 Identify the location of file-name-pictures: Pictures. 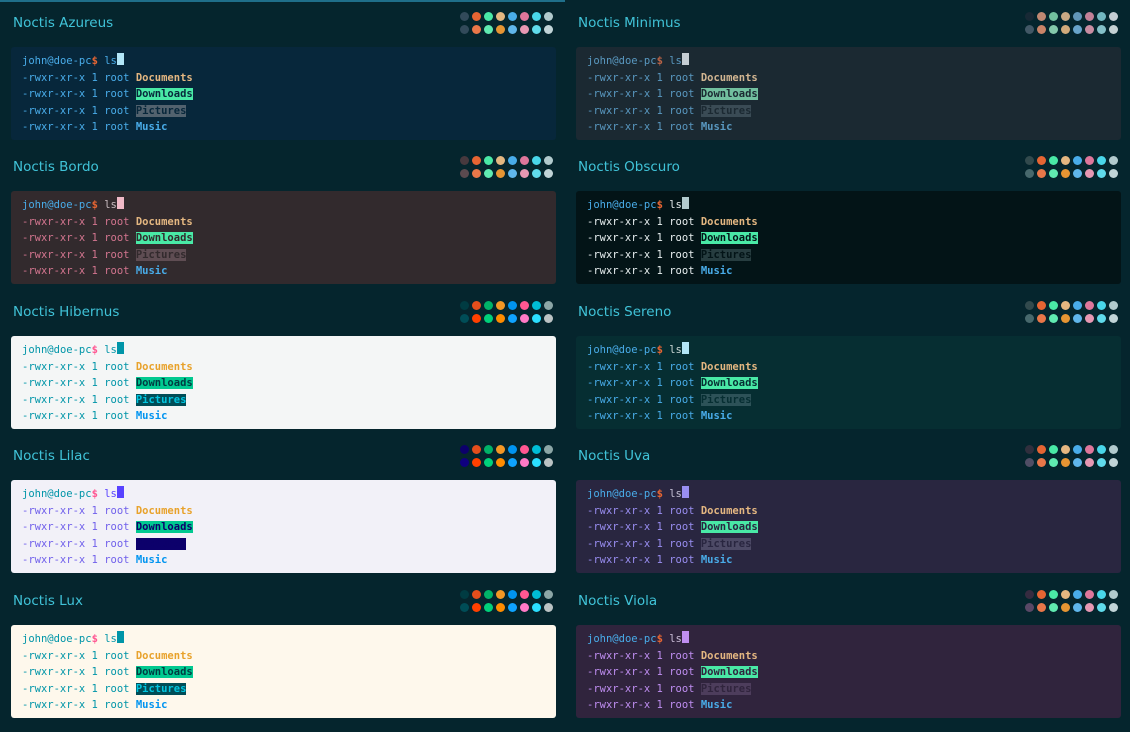
(726, 254).